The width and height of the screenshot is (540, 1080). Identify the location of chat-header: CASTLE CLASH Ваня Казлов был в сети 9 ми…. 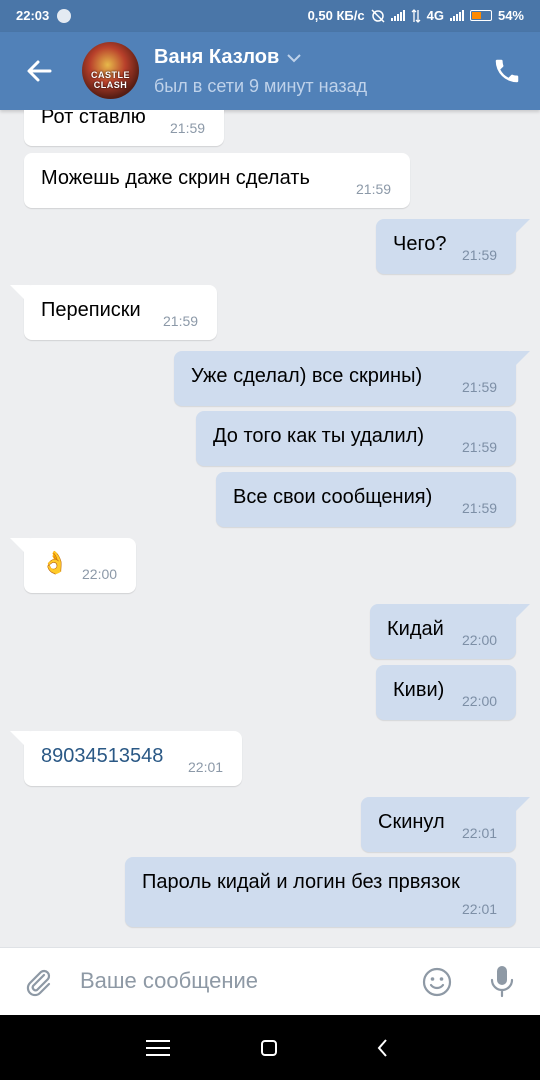
(270, 71).